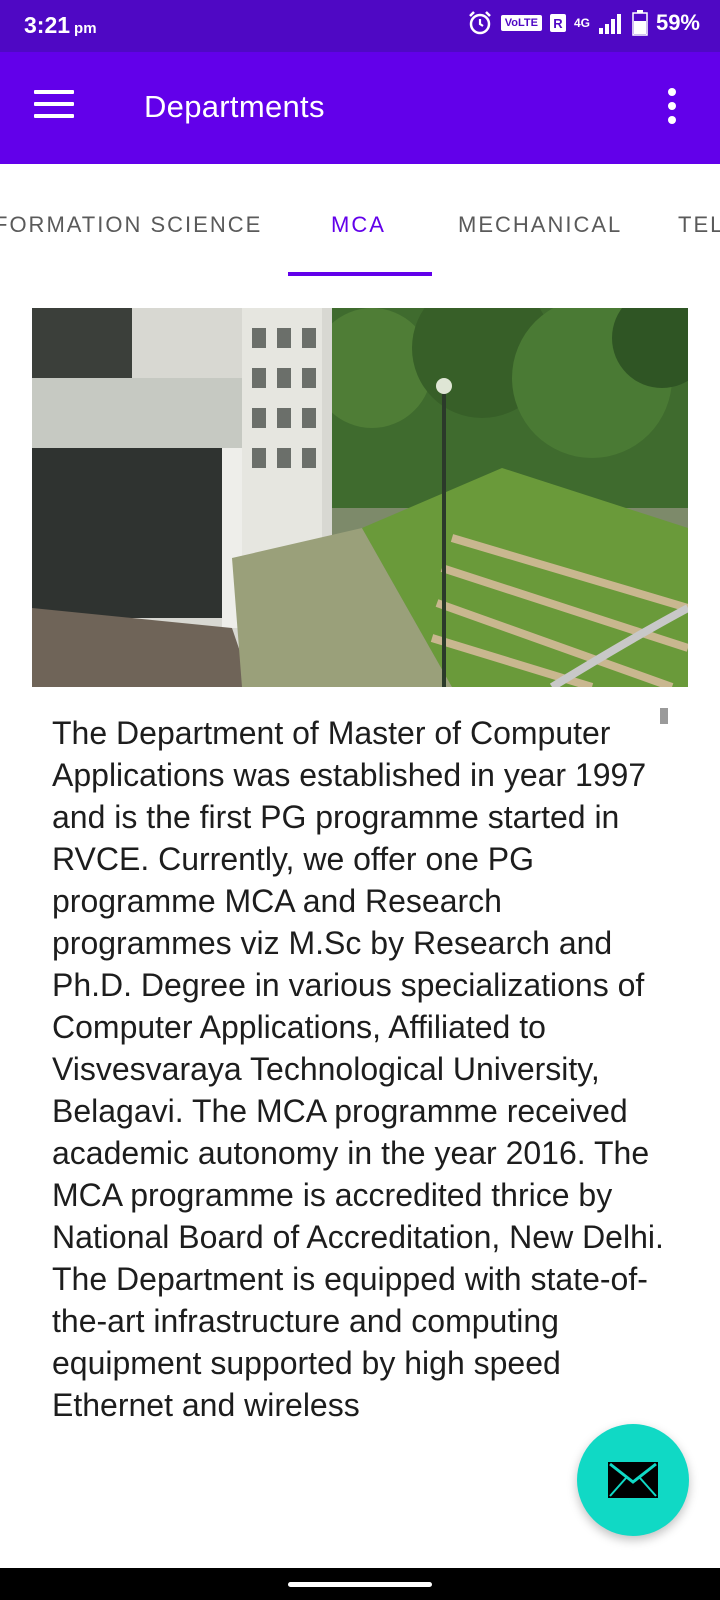 The height and width of the screenshot is (1600, 720). Describe the element at coordinates (360, 274) in the screenshot. I see `tab-indicator` at that location.